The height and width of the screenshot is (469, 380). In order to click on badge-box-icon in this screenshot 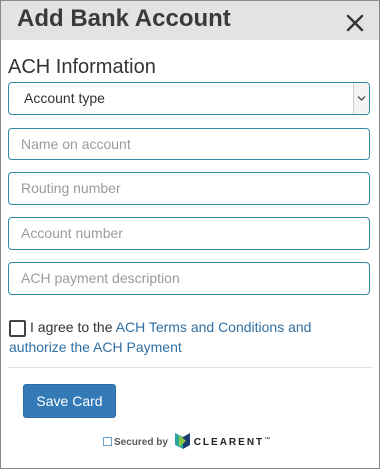, I will do `click(107, 441)`.